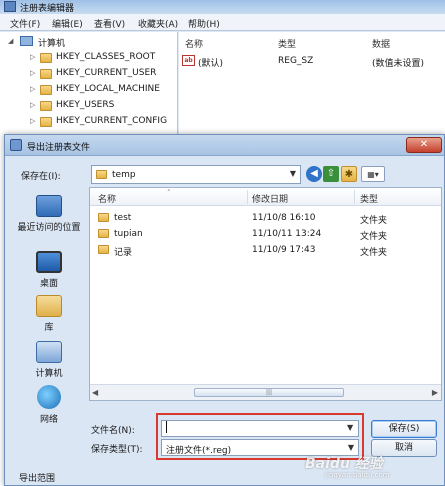 The height and width of the screenshot is (486, 445). Describe the element at coordinates (49, 314) in the screenshot. I see `place-library: 库` at that location.